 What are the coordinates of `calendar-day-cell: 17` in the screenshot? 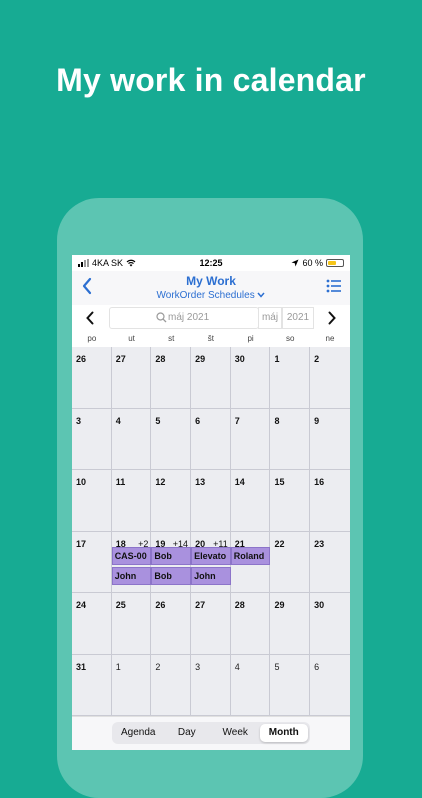 It's located at (92, 562).